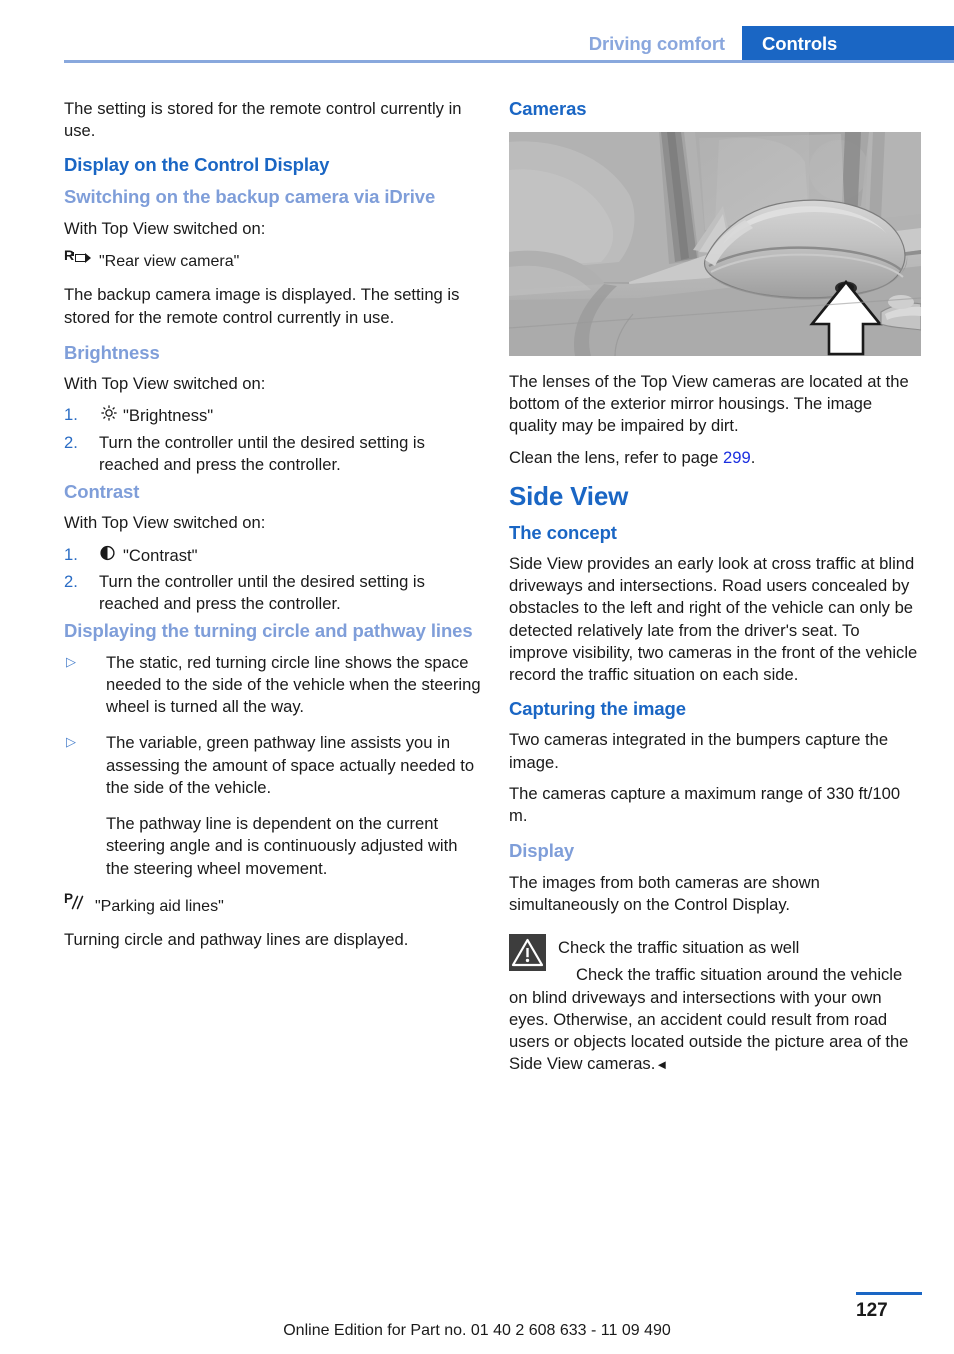 Image resolution: width=954 pixels, height=1354 pixels. What do you see at coordinates (509, 61) in the screenshot?
I see `header-divider` at bounding box center [509, 61].